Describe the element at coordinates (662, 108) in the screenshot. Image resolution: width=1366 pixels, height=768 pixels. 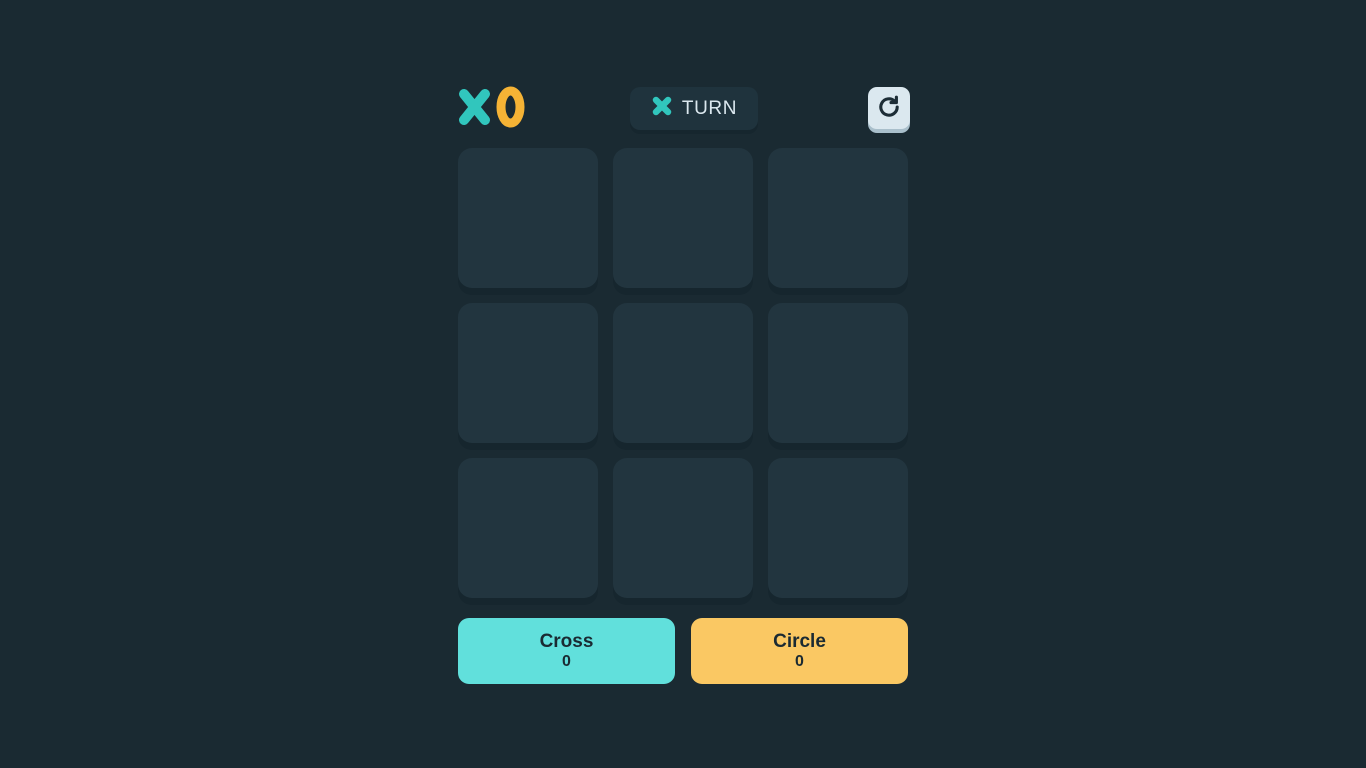
I see `turn-marker-icon` at that location.